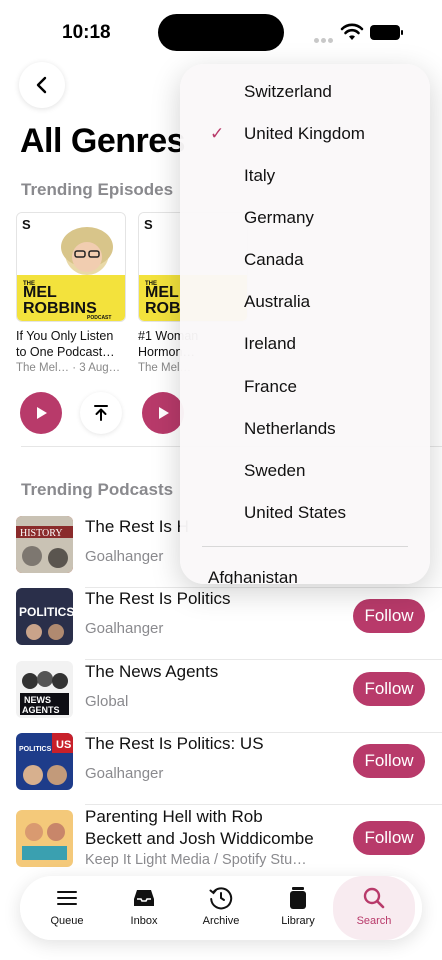  I want to click on arrow-up-to-line-icon, so click(101, 413).